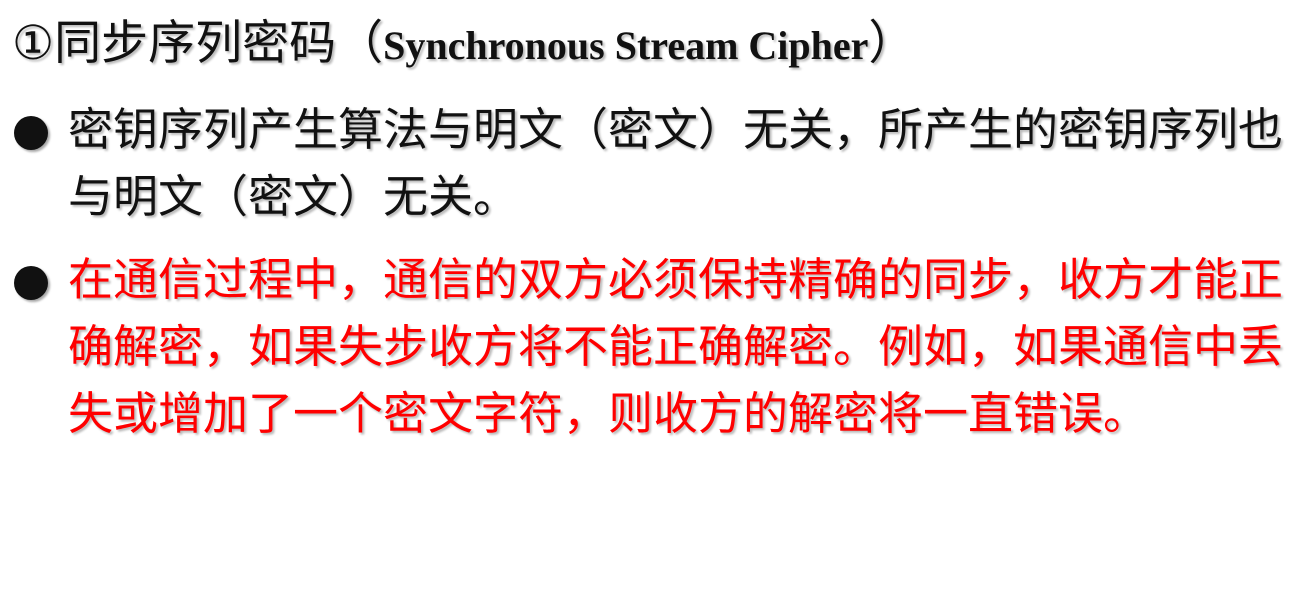  I want to click on title-suffix: ）, so click(892, 43).